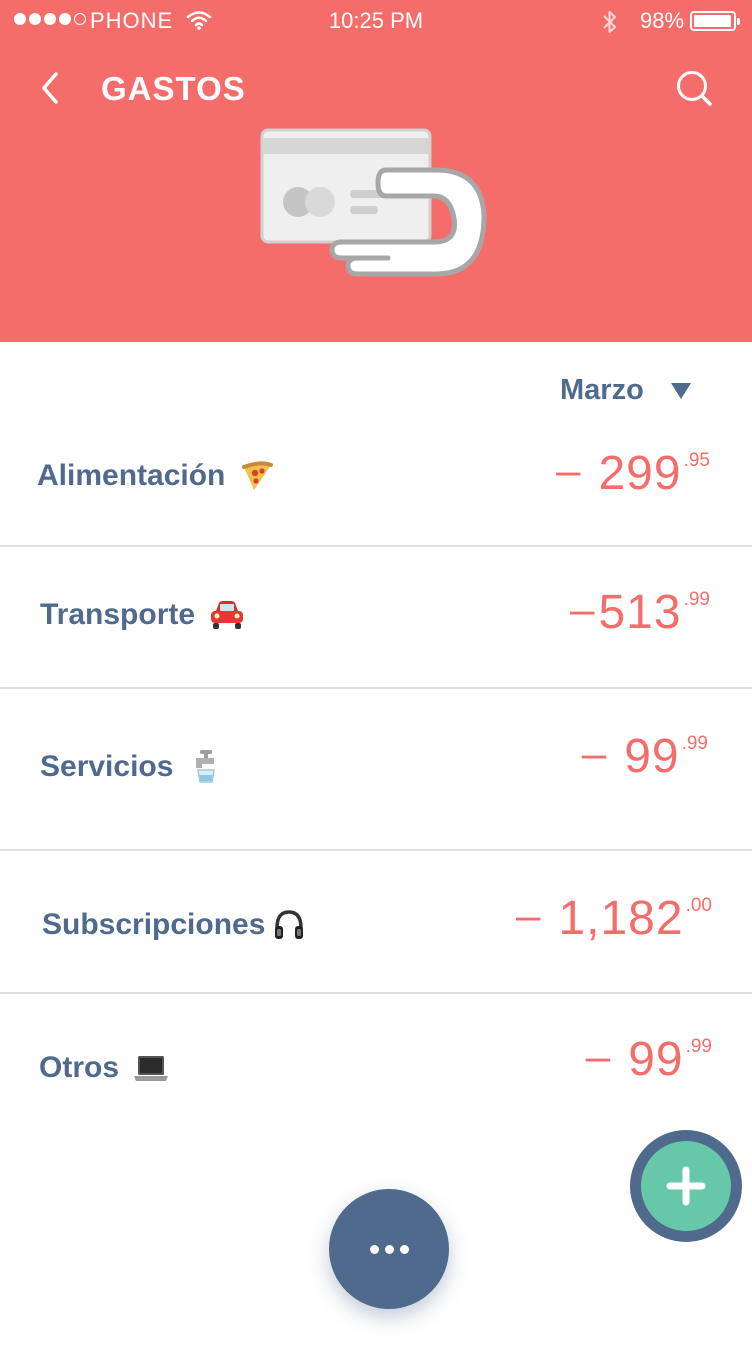 This screenshot has width=752, height=1352. Describe the element at coordinates (227, 615) in the screenshot. I see `car-icon` at that location.